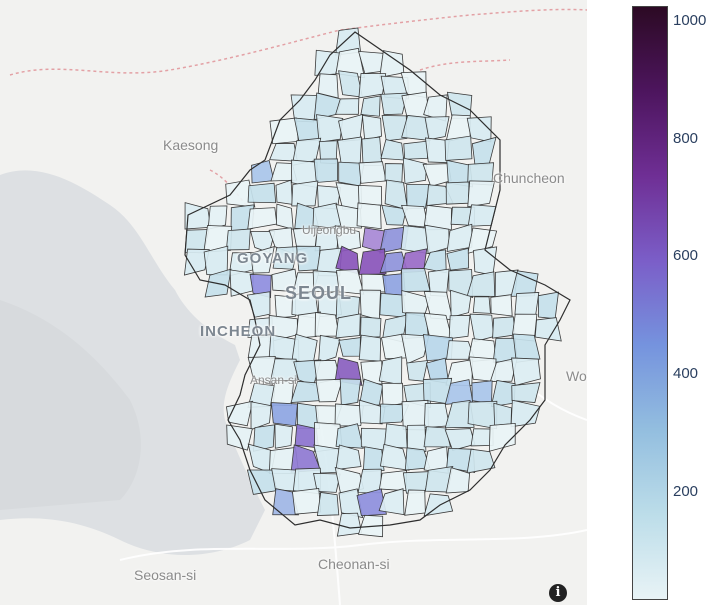  I want to click on colorbar-tick-1000: 1000, so click(690, 20).